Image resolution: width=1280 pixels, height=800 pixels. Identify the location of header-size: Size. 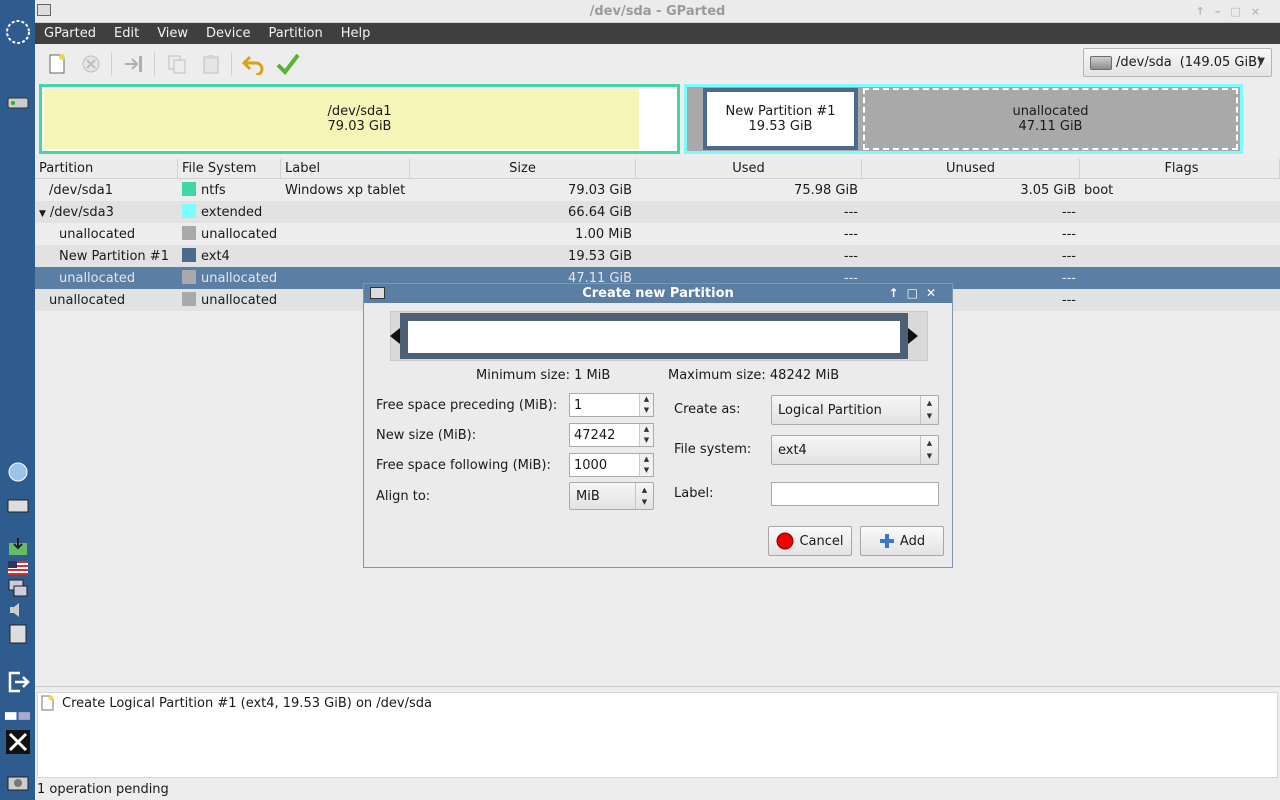
(523, 168).